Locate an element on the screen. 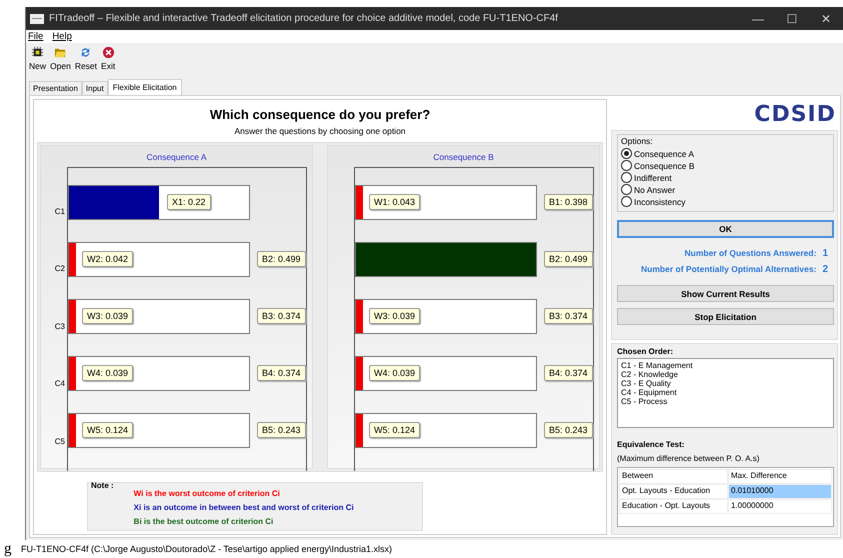  folder-icon is located at coordinates (60, 52).